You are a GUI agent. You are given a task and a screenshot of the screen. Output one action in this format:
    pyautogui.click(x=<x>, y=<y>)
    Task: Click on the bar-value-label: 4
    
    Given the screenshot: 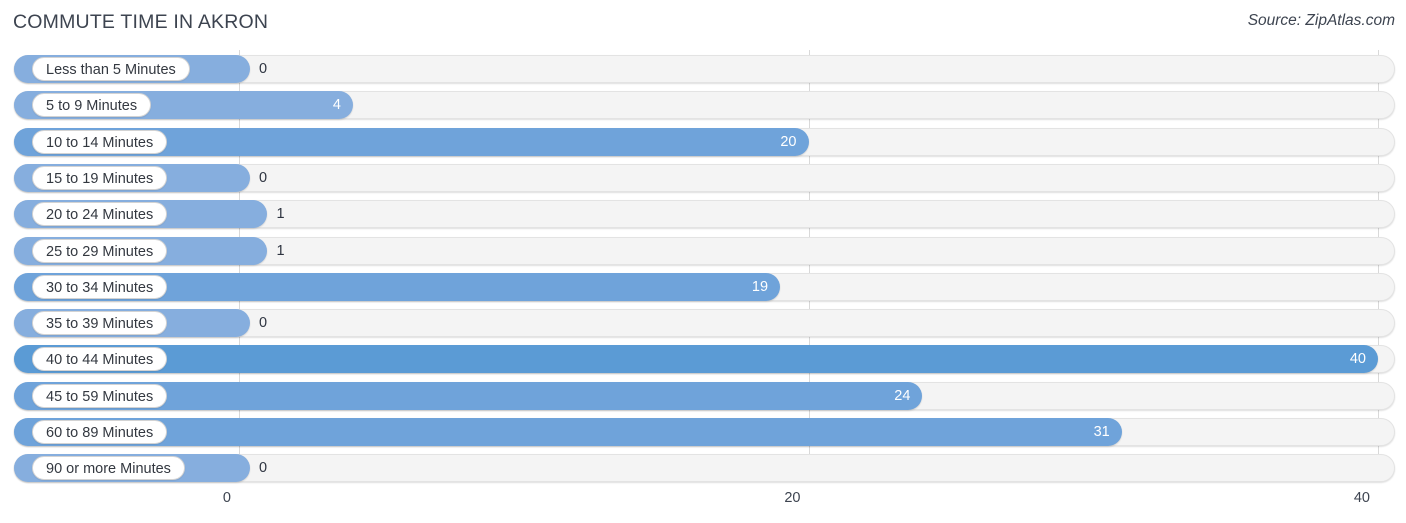 What is the action you would take?
    pyautogui.click(x=336, y=105)
    